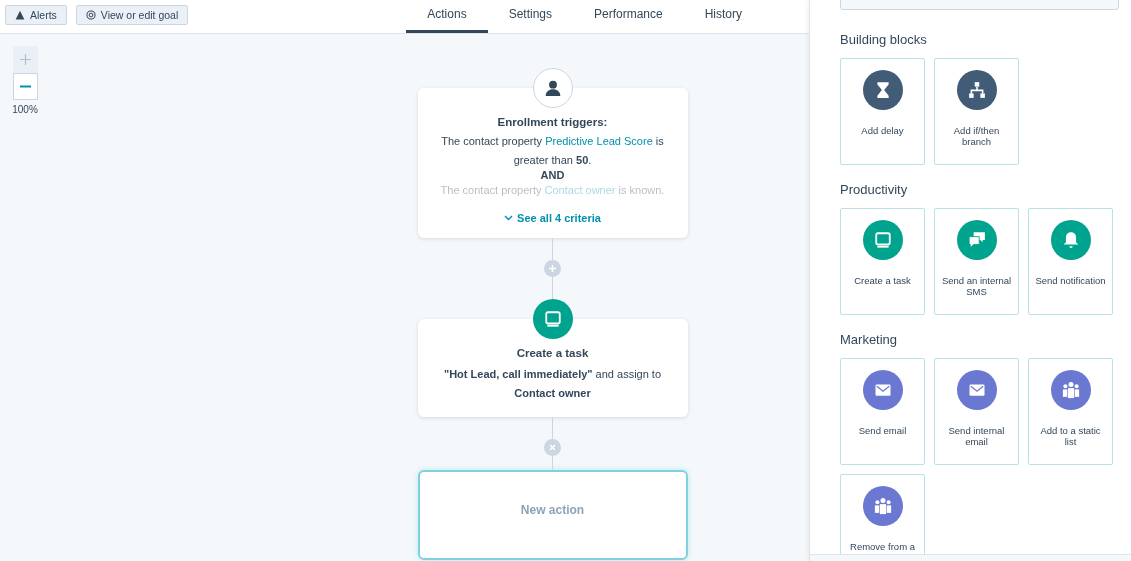 The image size is (1131, 561). I want to click on action-label: Add to a static list, so click(1070, 436).